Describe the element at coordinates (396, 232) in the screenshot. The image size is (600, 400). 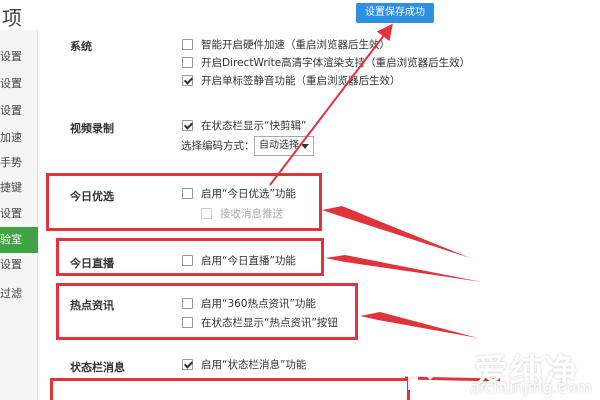
I see `arrow-to-today-pick` at that location.